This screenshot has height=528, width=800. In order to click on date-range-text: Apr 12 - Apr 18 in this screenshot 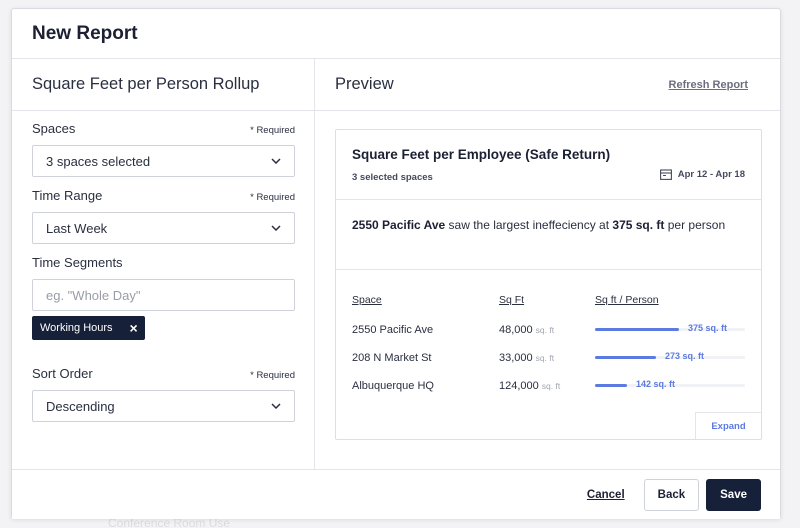, I will do `click(711, 174)`.